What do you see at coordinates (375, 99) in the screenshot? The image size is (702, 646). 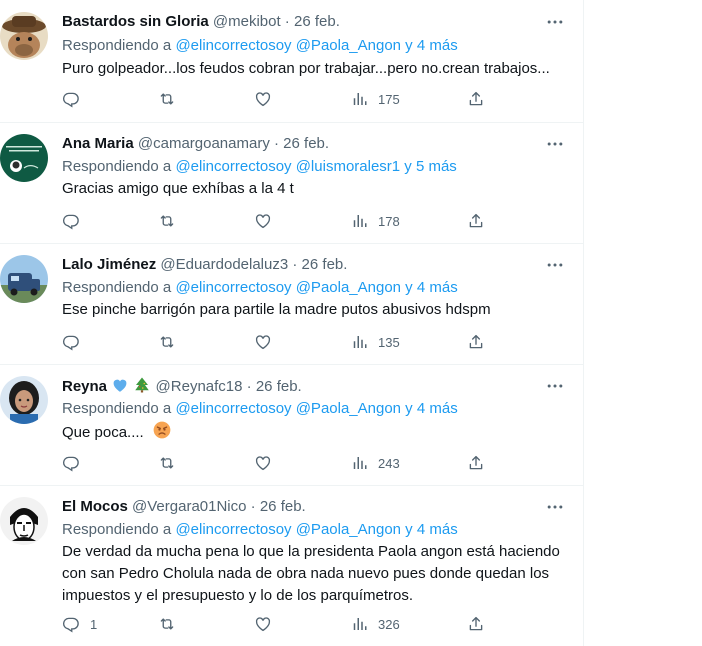 I see `views-button: 175` at bounding box center [375, 99].